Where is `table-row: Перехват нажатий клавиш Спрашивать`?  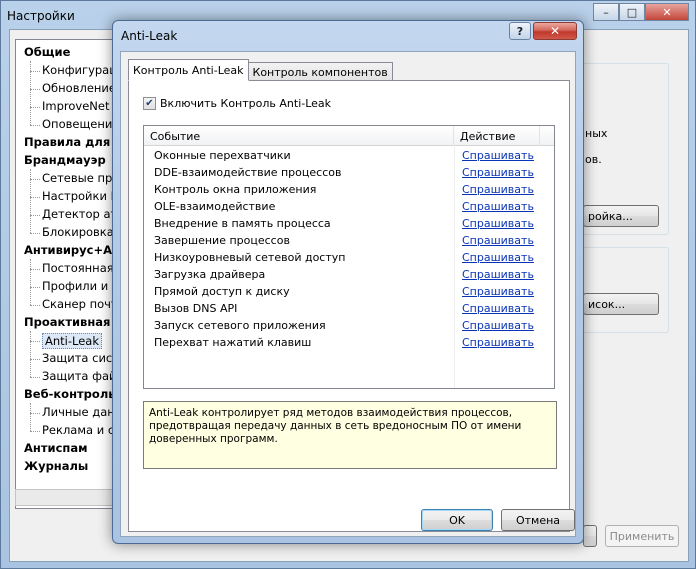
table-row: Перехват нажатий клавиш Спрашивать is located at coordinates (349, 342).